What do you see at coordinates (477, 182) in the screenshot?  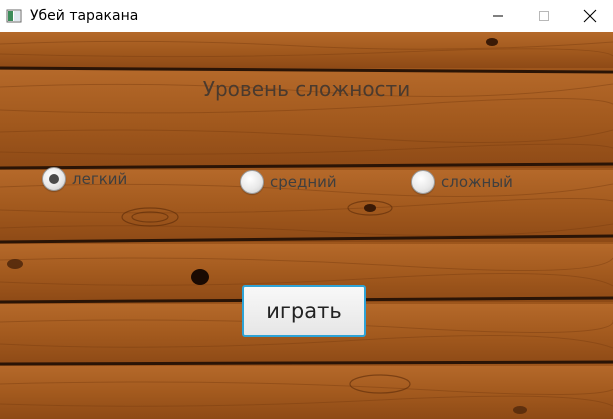 I see `radio-hard-label: сложный` at bounding box center [477, 182].